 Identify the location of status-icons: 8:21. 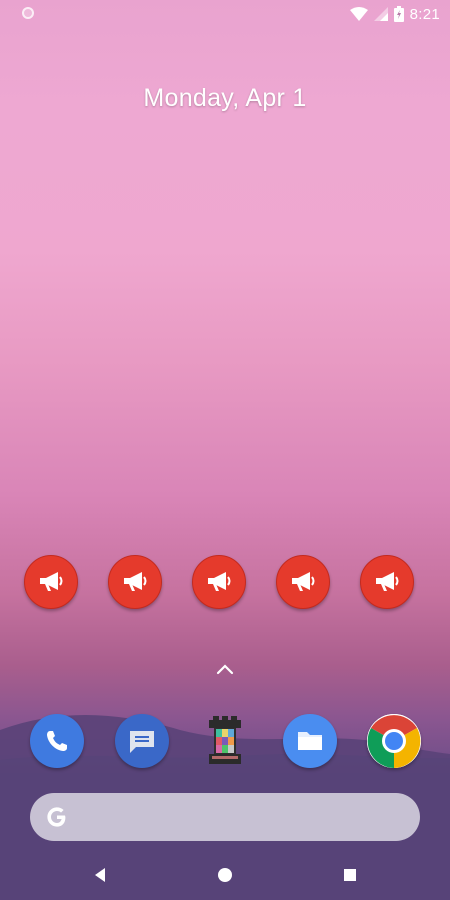
(394, 14).